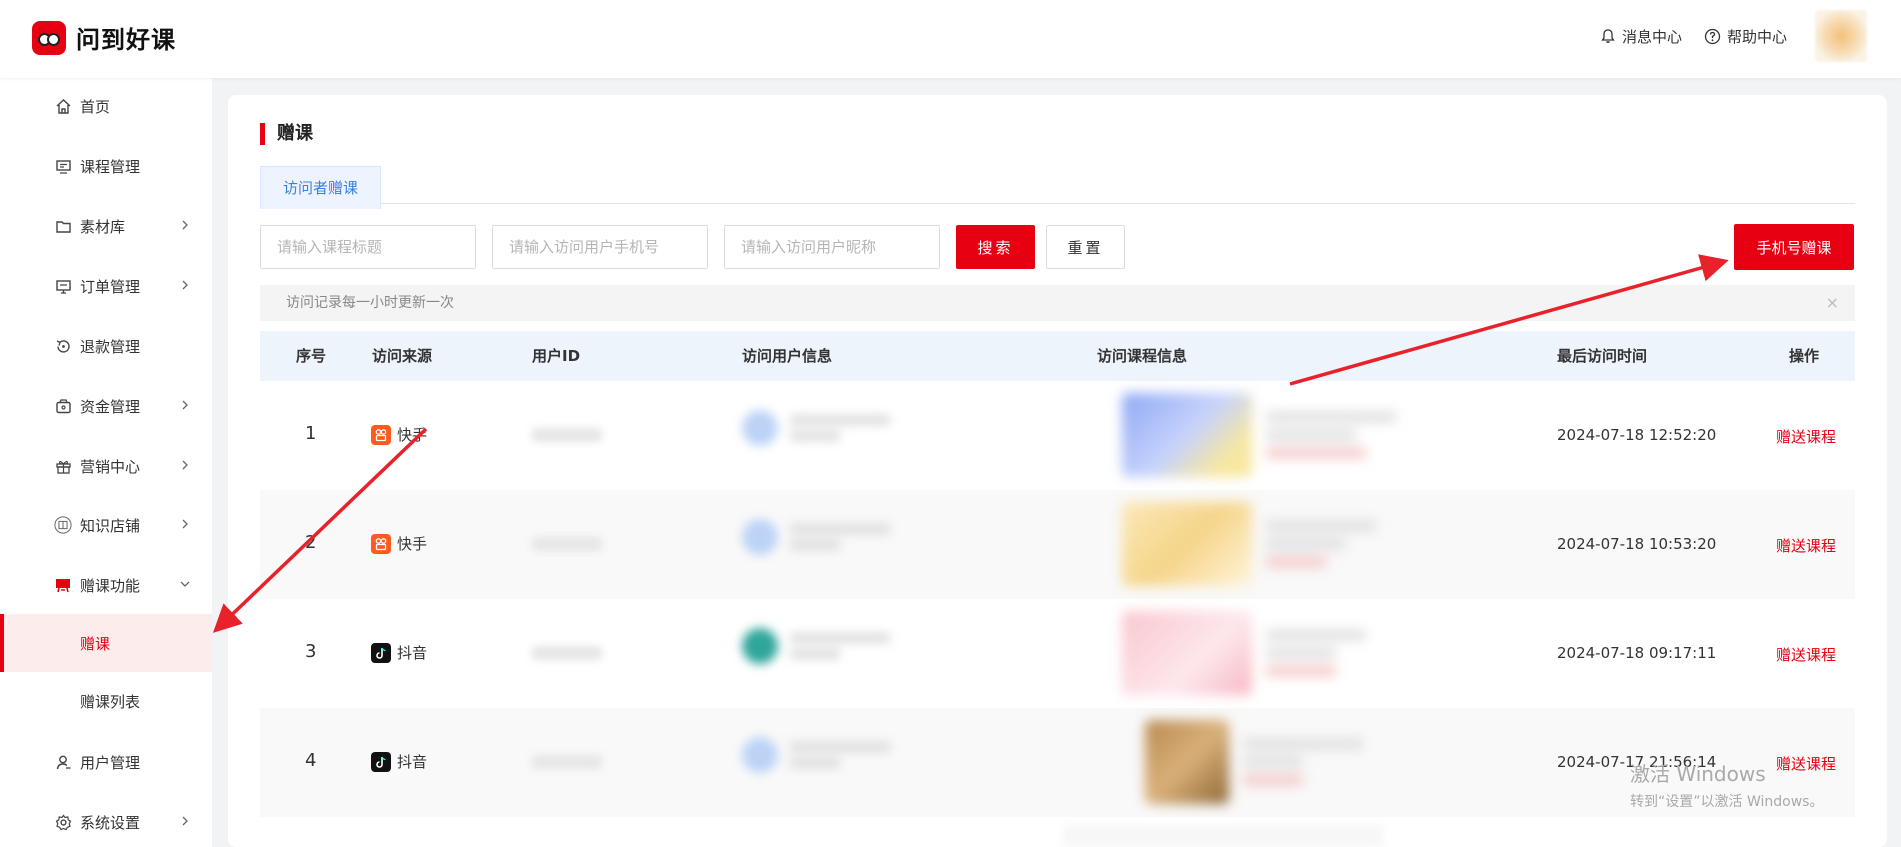 Image resolution: width=1901 pixels, height=847 pixels. Describe the element at coordinates (1602, 356) in the screenshot. I see `column-header: 最后访问时间` at that location.